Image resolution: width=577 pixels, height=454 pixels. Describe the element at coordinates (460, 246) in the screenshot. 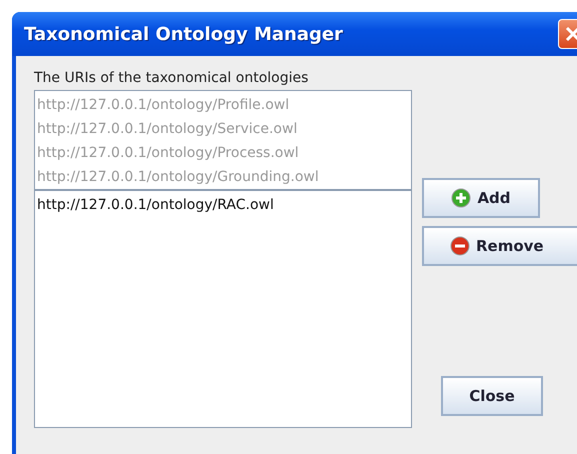

I see `minus-icon` at that location.